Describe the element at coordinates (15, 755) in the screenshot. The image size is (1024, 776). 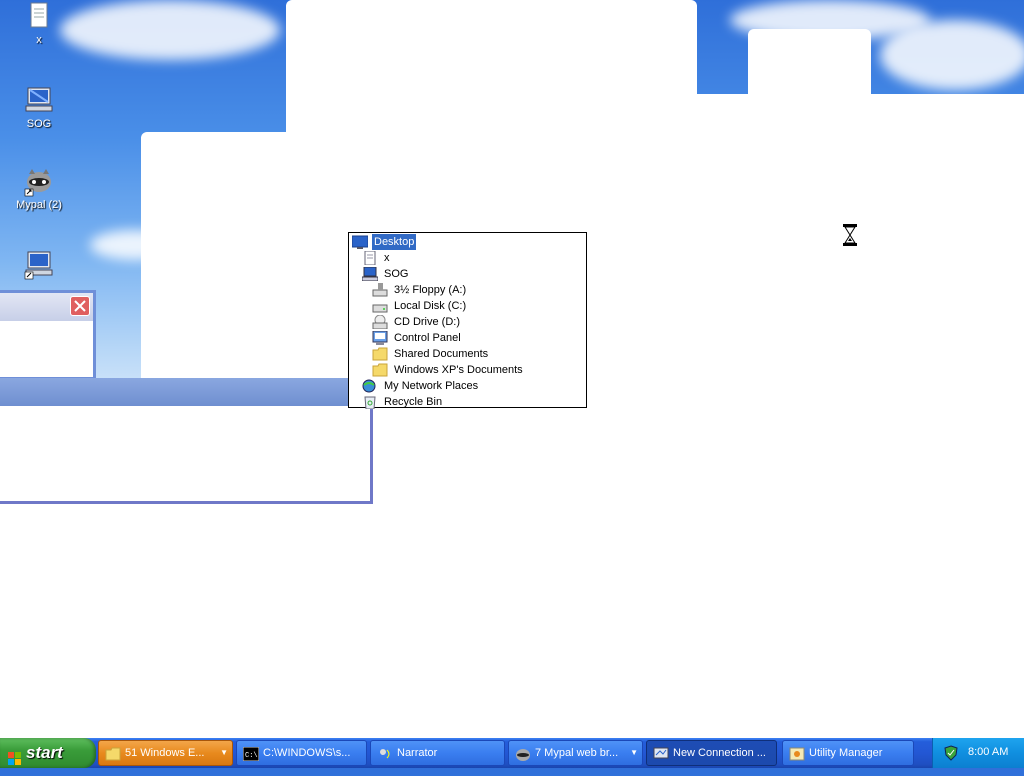
I see `windows-flag-icon` at that location.